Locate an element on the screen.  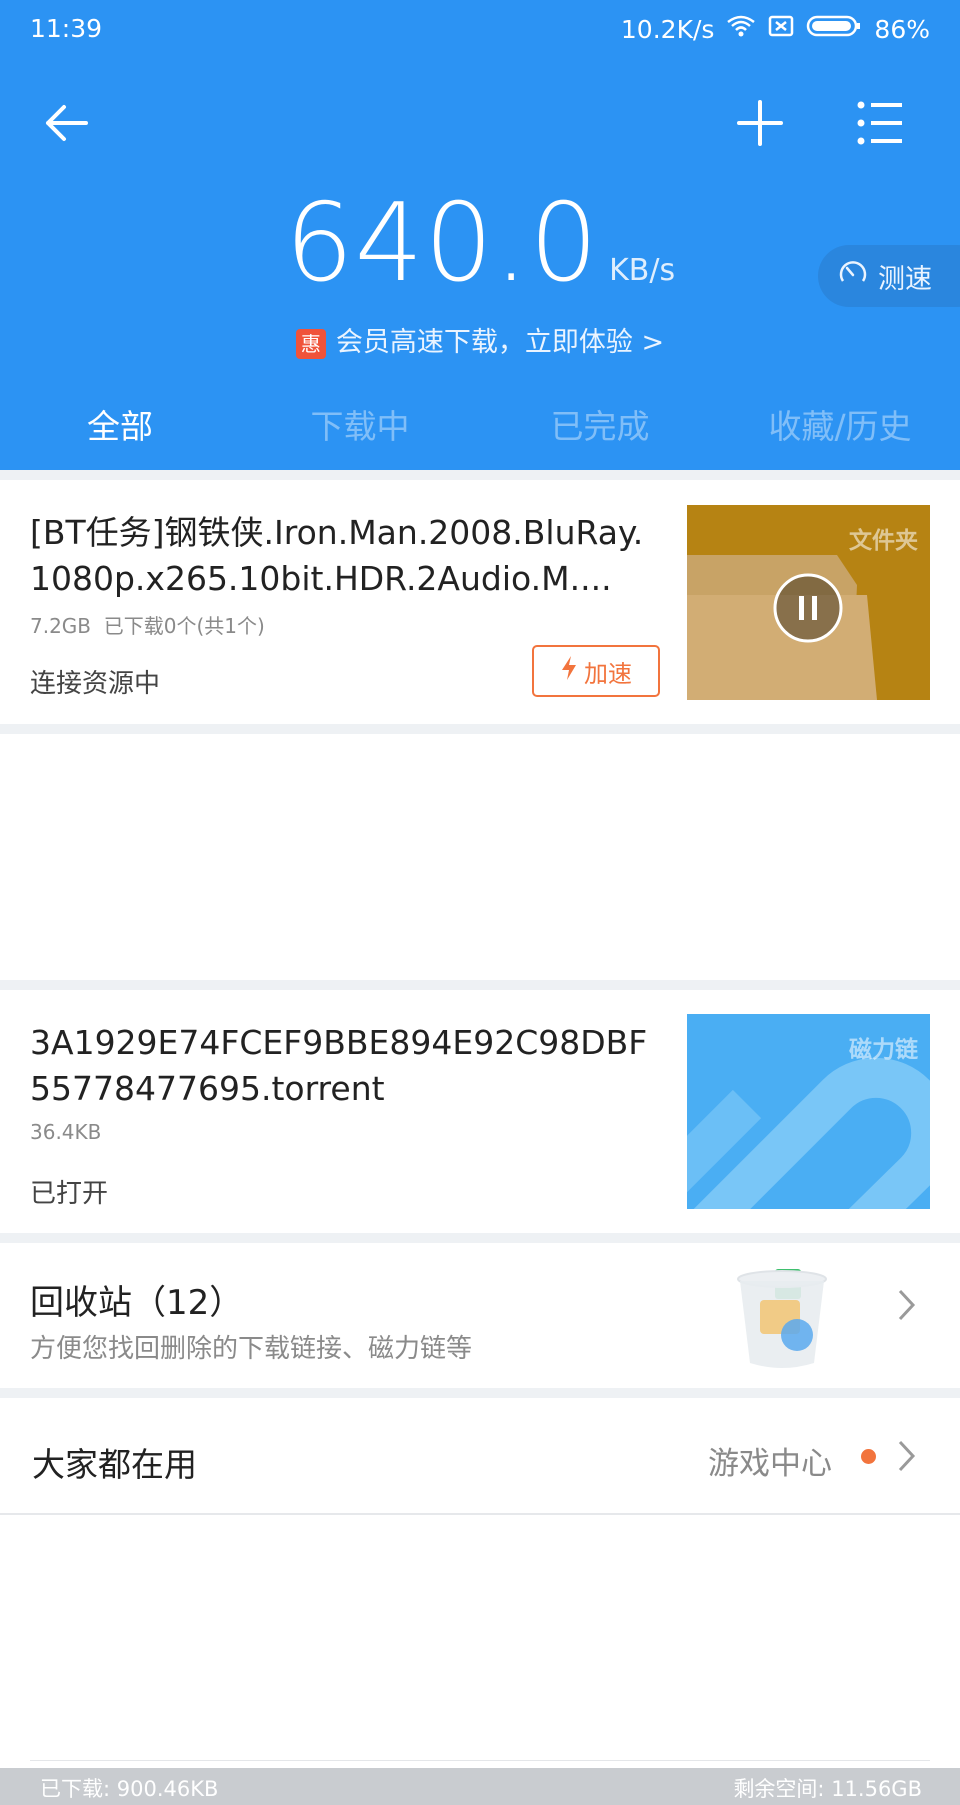
wifi-icon is located at coordinates (741, 29).